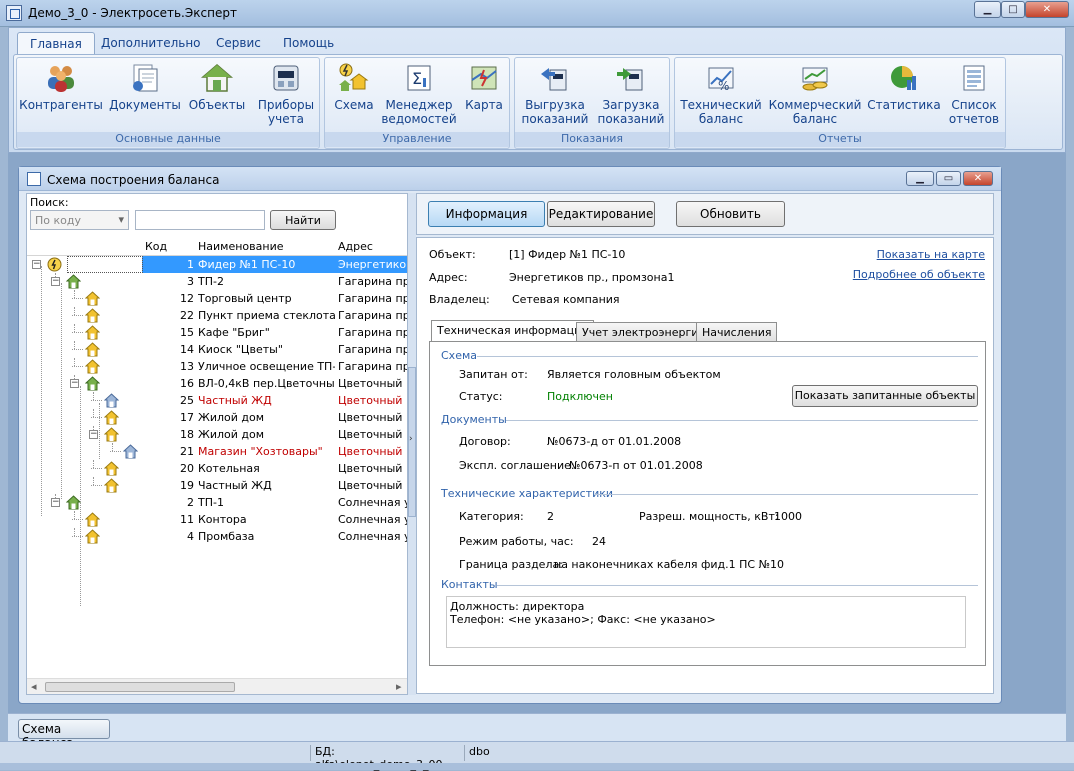 The image size is (1074, 771). I want to click on statements-manager-label: Менеджер ведомостей, so click(419, 112).